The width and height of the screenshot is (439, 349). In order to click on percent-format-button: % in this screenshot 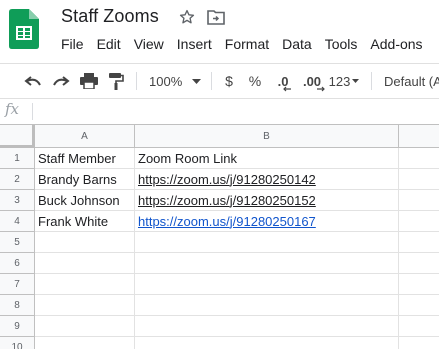, I will do `click(255, 81)`.